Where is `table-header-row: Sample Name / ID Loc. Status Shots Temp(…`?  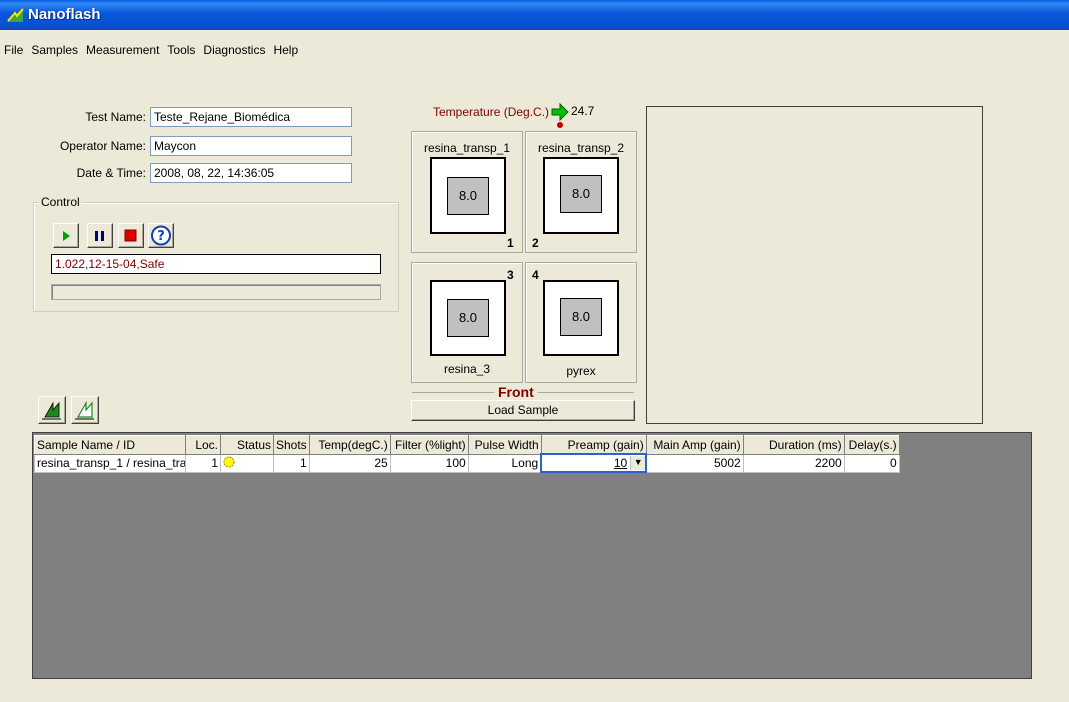 table-header-row: Sample Name / ID Loc. Status Shots Temp(… is located at coordinates (467, 445).